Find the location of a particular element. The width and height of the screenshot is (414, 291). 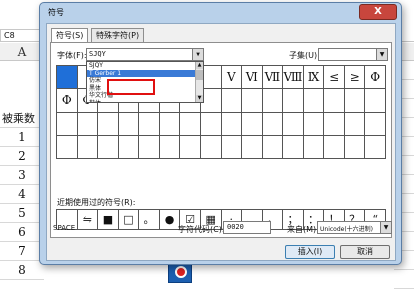

symbol-cell: Ⅷ is located at coordinates (293, 78).